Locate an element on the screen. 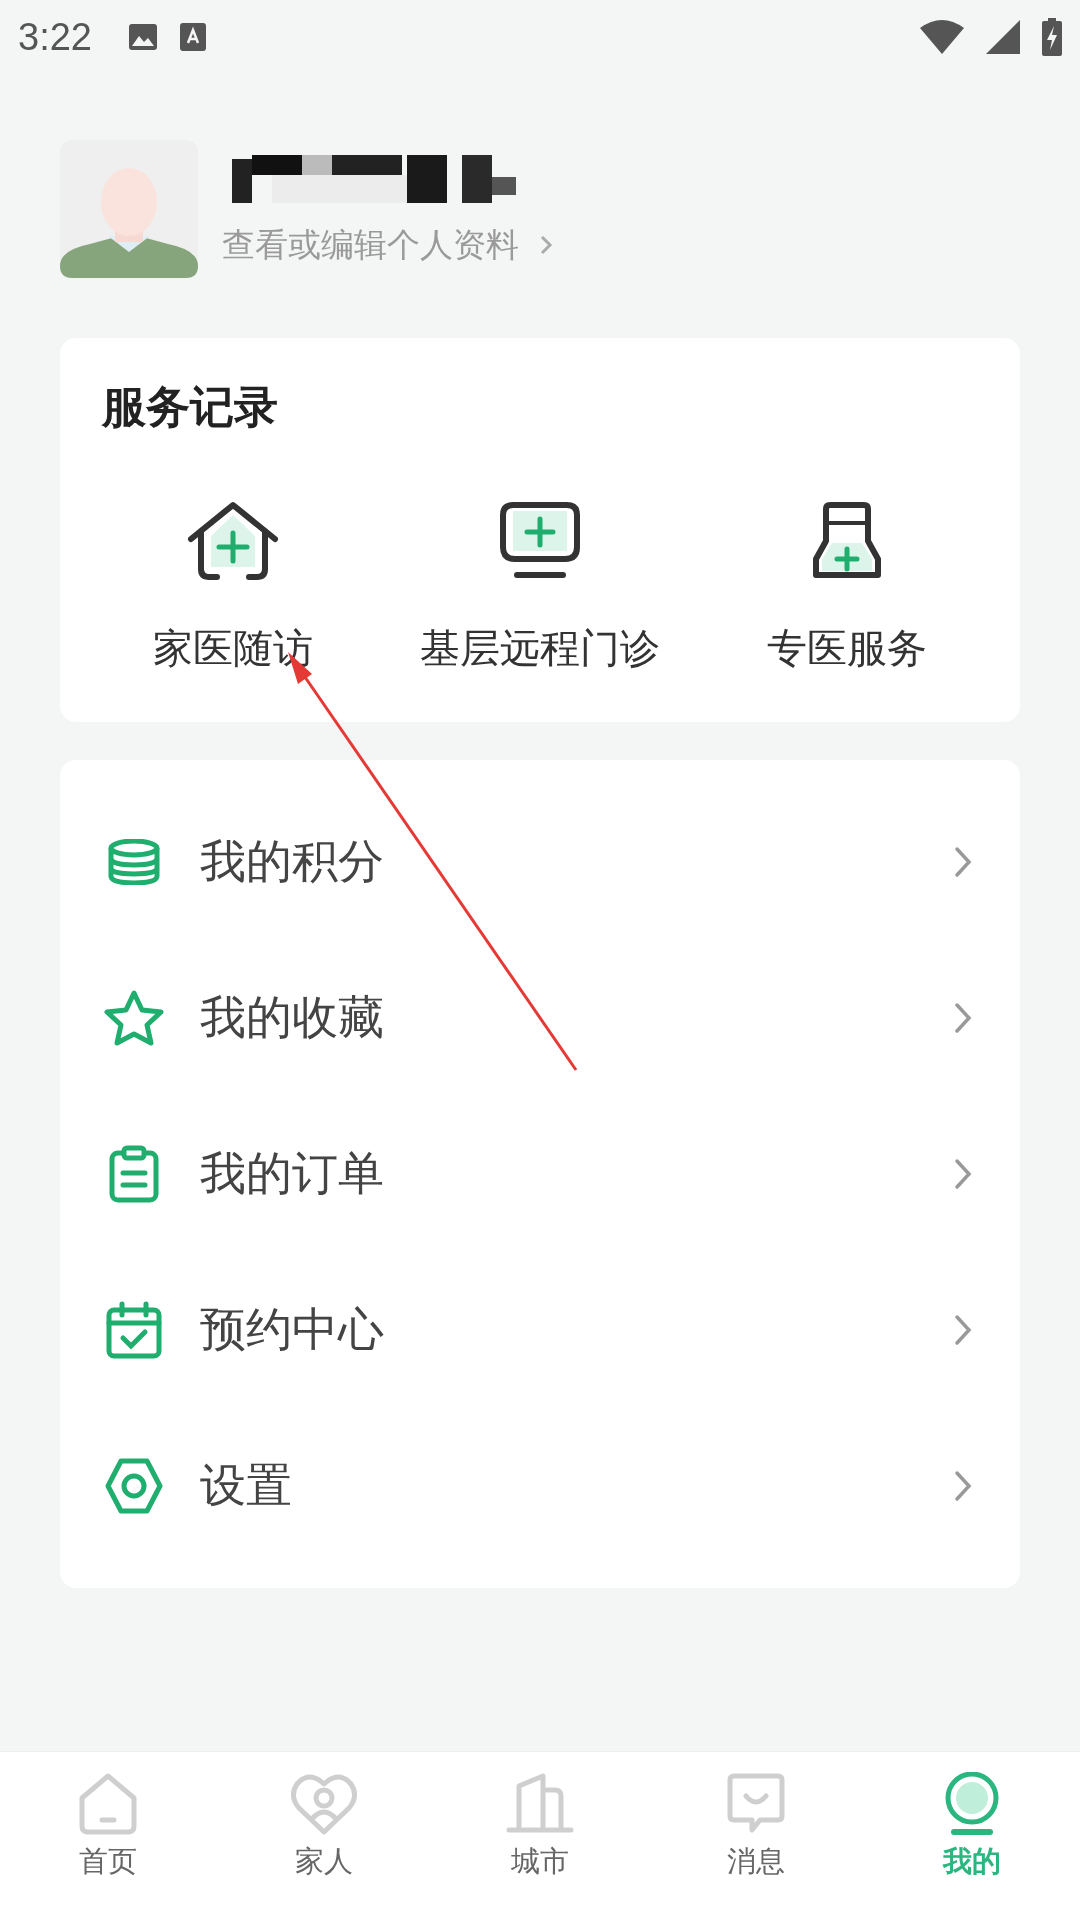  wifi-icon is located at coordinates (942, 37).